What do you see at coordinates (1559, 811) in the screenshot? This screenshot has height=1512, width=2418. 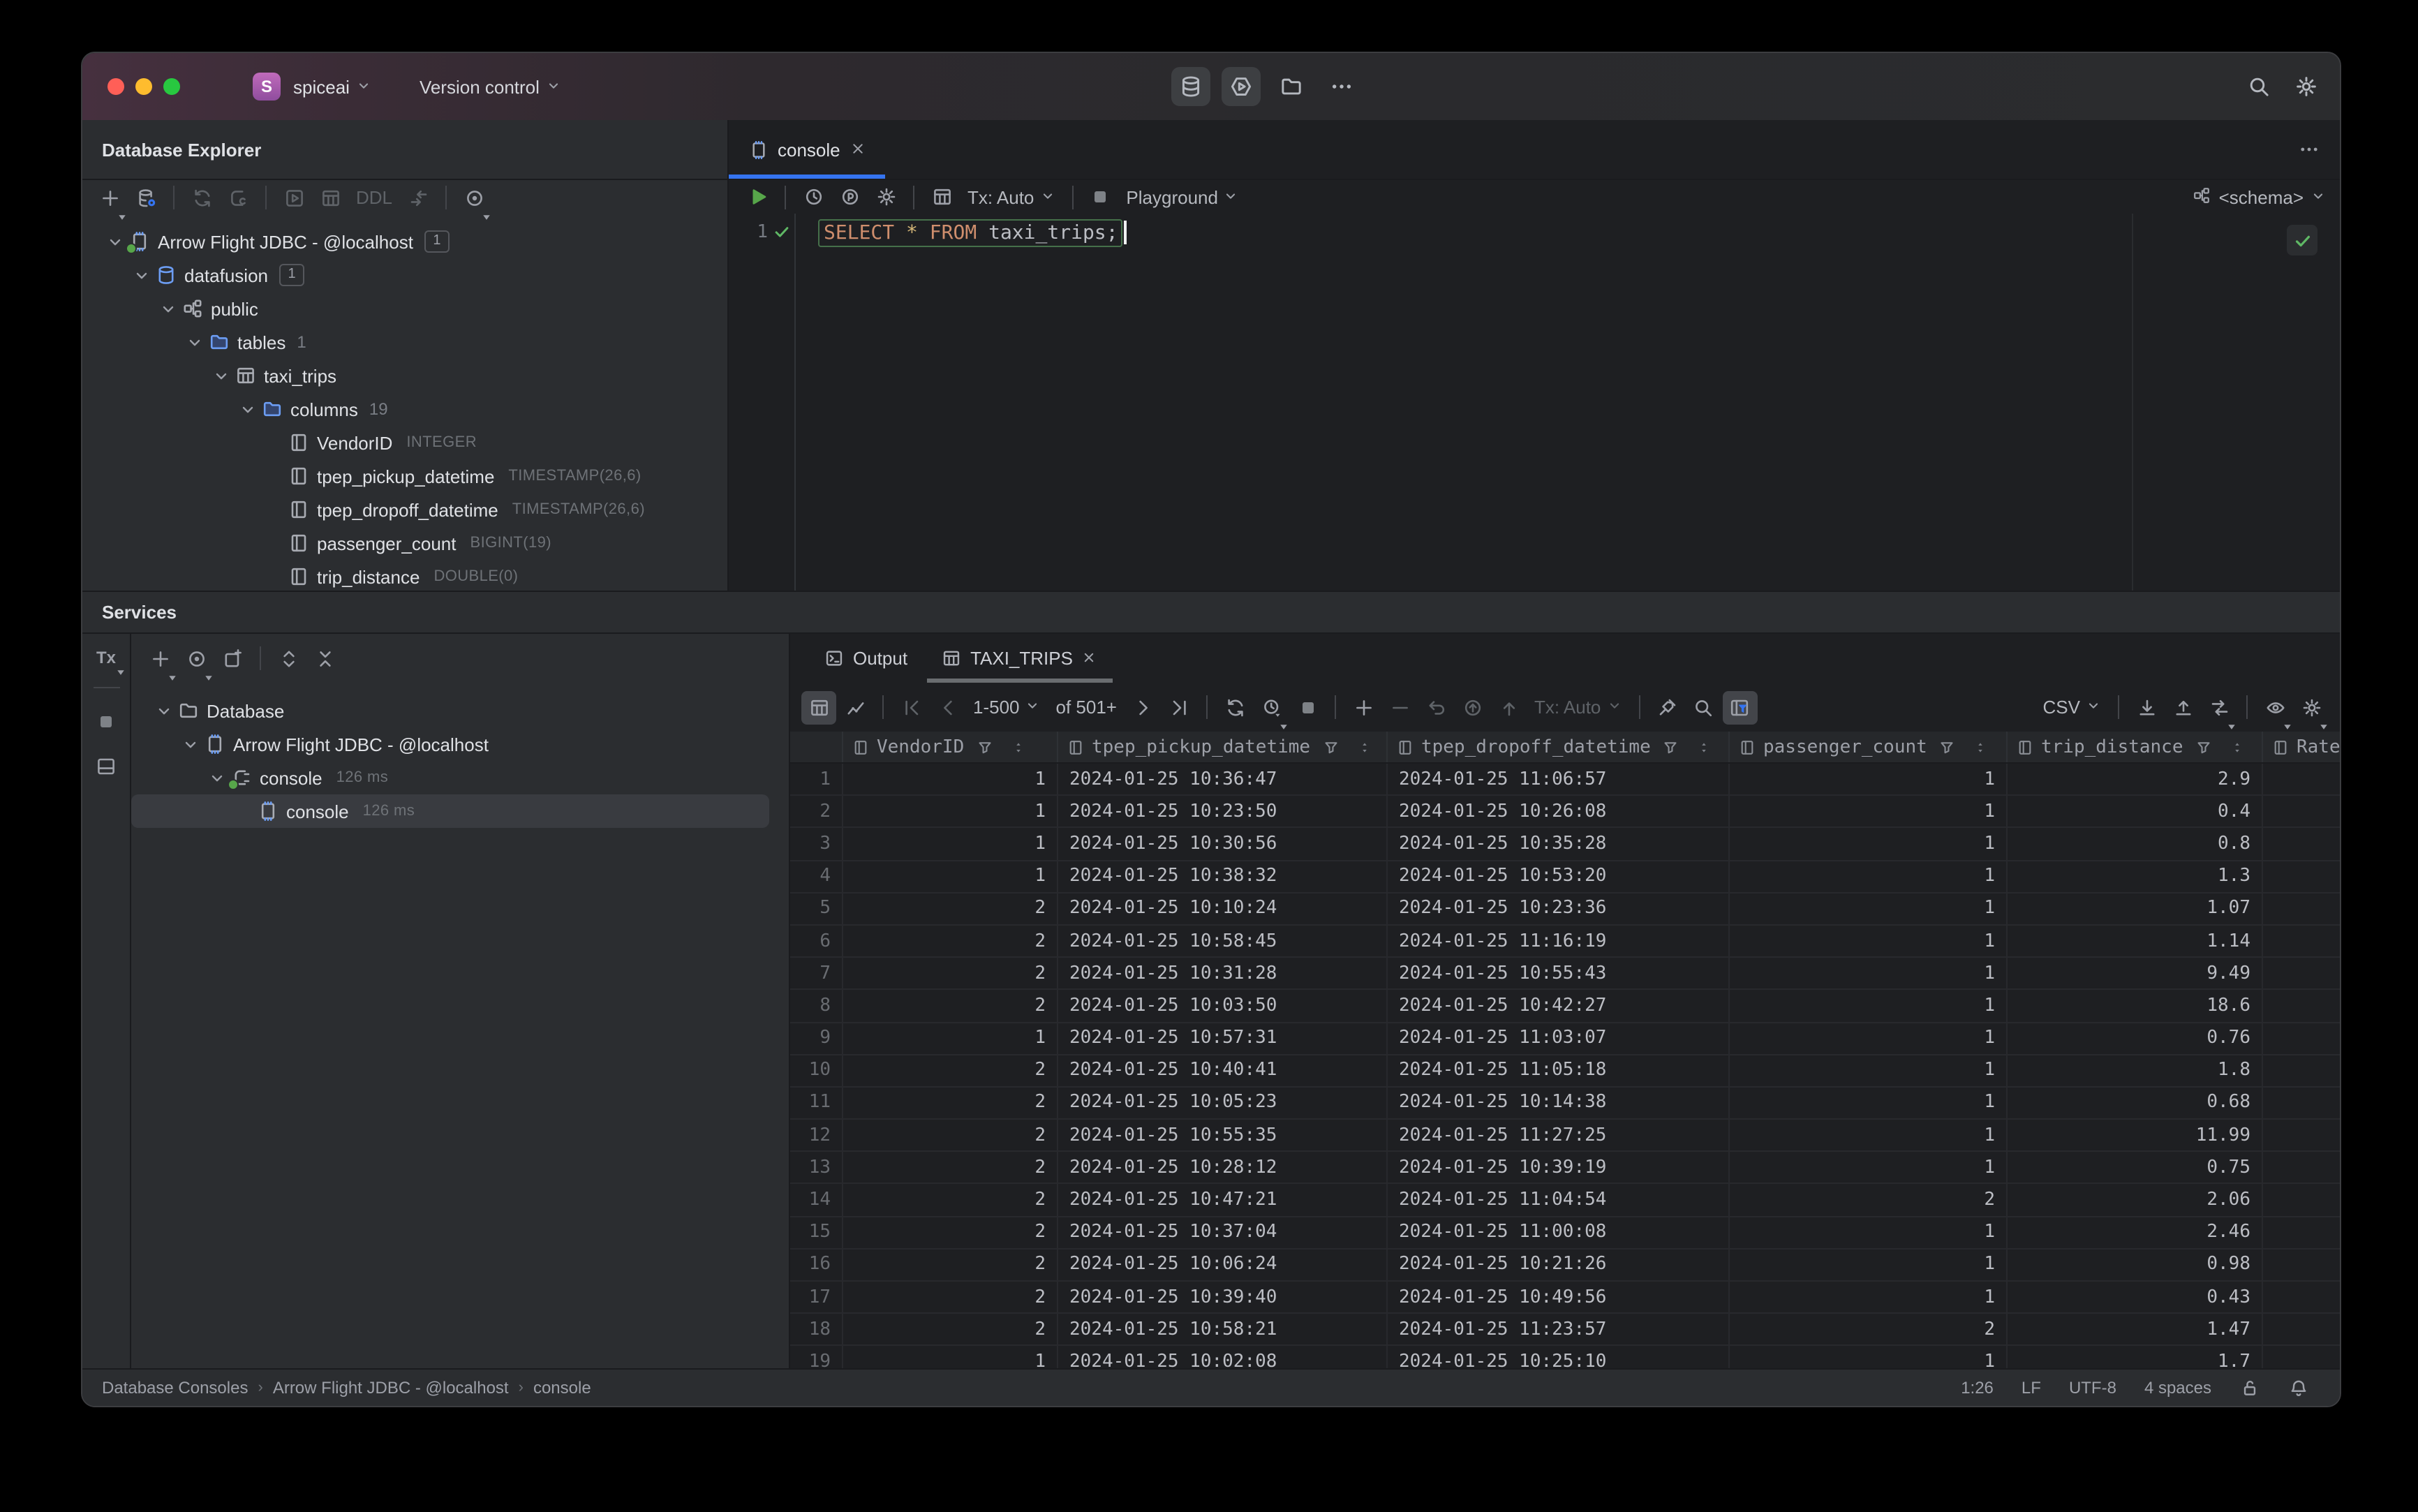 I see `cell-tpep-dropoff-datetime: 2024-01-25 10:26:08` at bounding box center [1559, 811].